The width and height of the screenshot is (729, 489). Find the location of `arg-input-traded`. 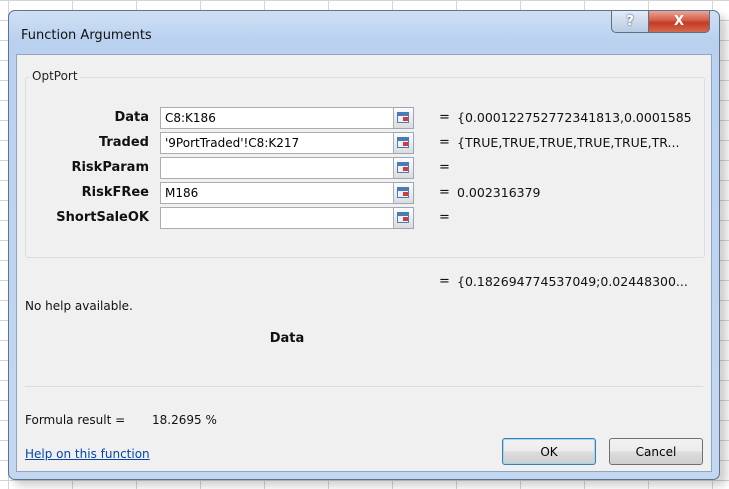

arg-input-traded is located at coordinates (277, 143).